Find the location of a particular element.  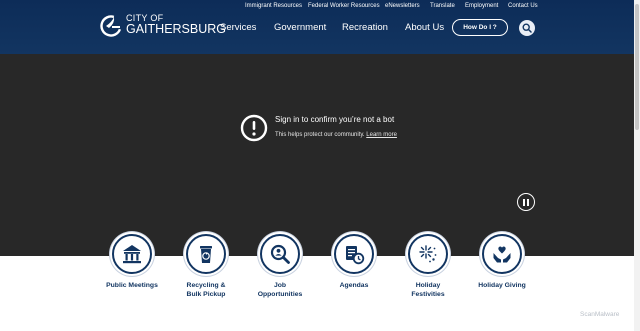

documents-clock-icon is located at coordinates (355, 255).